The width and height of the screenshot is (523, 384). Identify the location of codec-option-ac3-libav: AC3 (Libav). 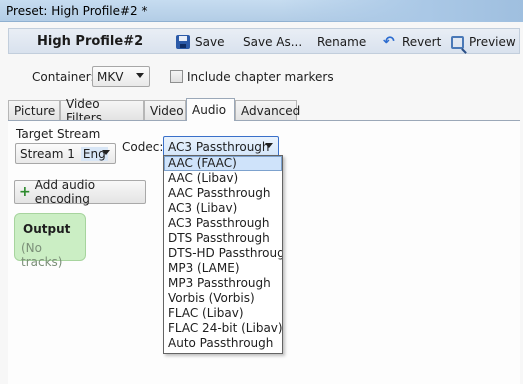
(223, 208).